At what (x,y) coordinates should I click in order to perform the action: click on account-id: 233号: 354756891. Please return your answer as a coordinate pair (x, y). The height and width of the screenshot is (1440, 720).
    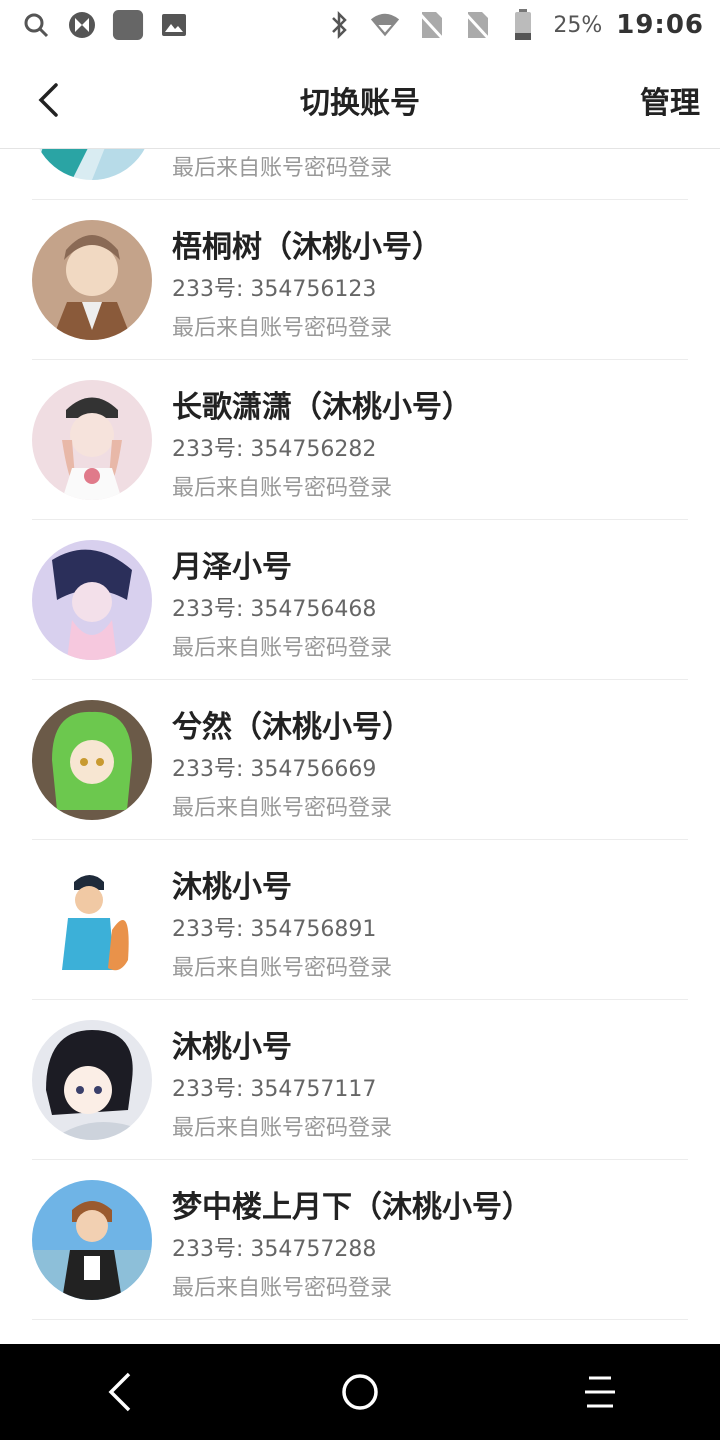
    Looking at the image, I should click on (274, 929).